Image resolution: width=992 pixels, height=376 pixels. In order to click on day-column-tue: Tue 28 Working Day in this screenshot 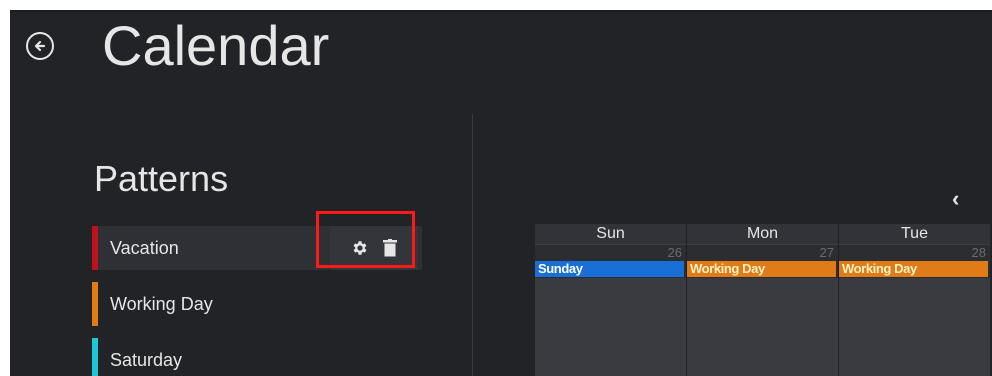, I will do `click(914, 300)`.